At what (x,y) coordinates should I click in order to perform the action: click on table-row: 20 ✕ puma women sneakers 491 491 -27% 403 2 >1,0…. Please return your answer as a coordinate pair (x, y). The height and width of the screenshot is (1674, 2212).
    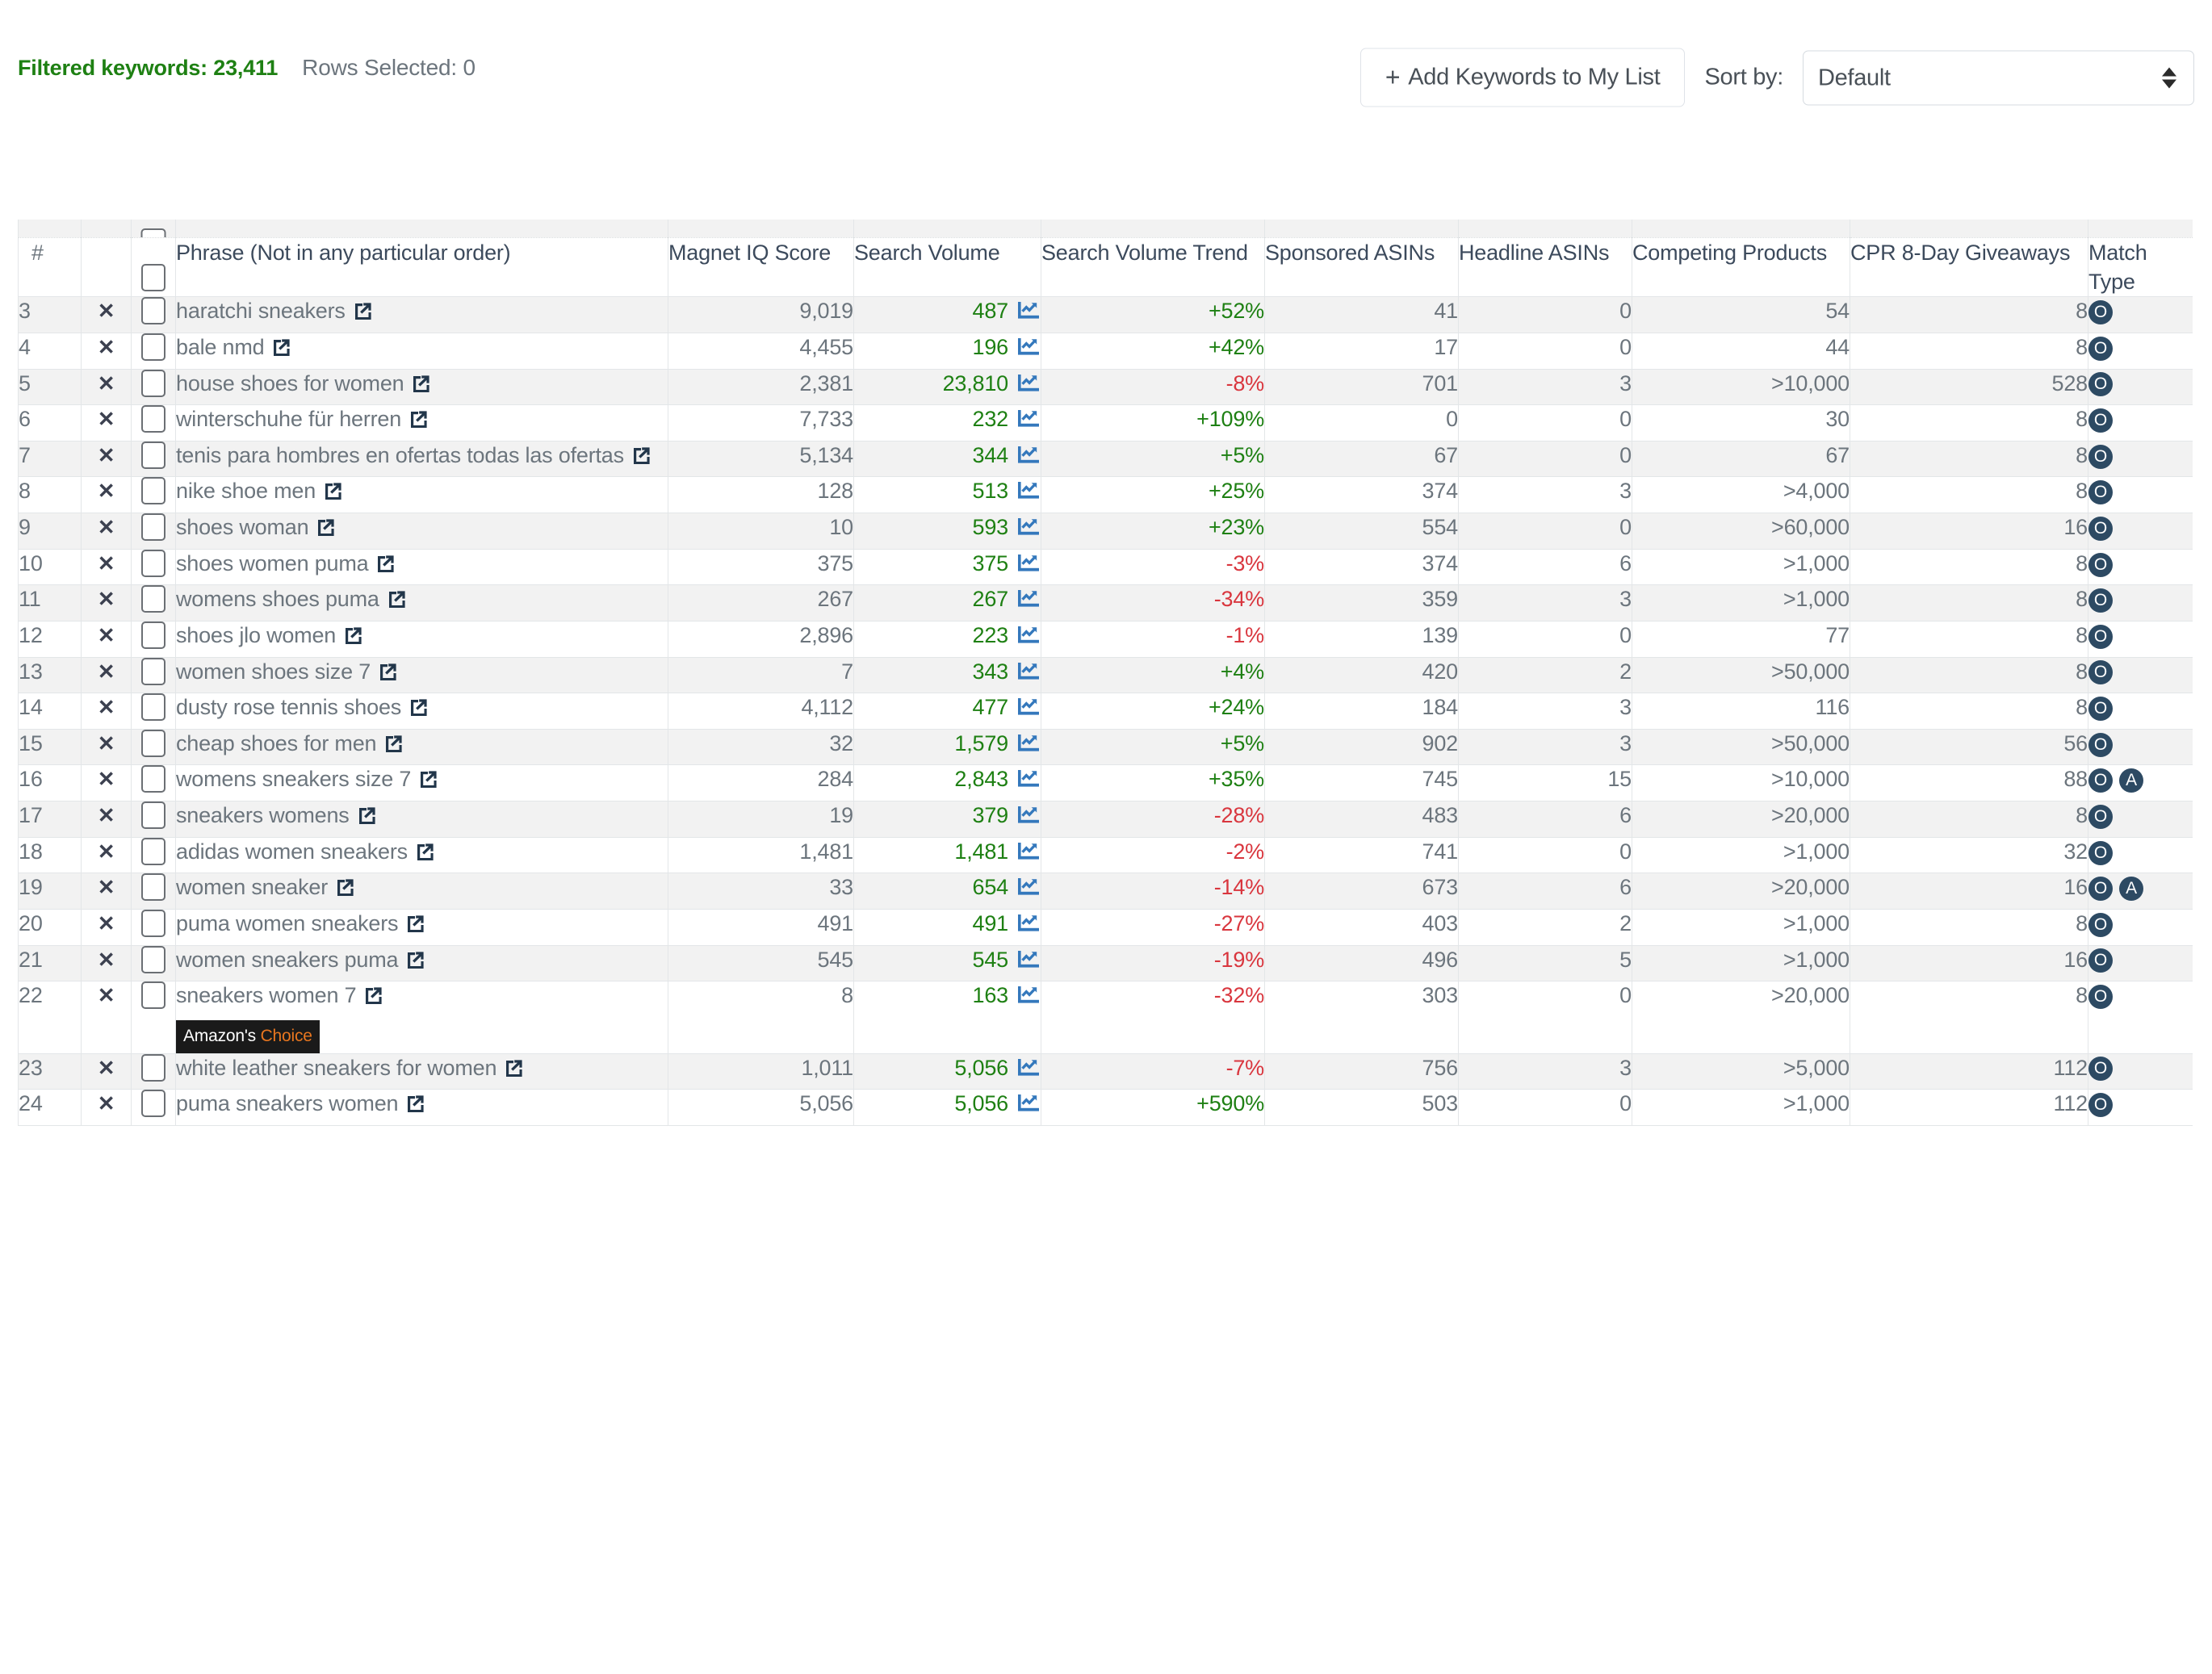
    Looking at the image, I should click on (1105, 927).